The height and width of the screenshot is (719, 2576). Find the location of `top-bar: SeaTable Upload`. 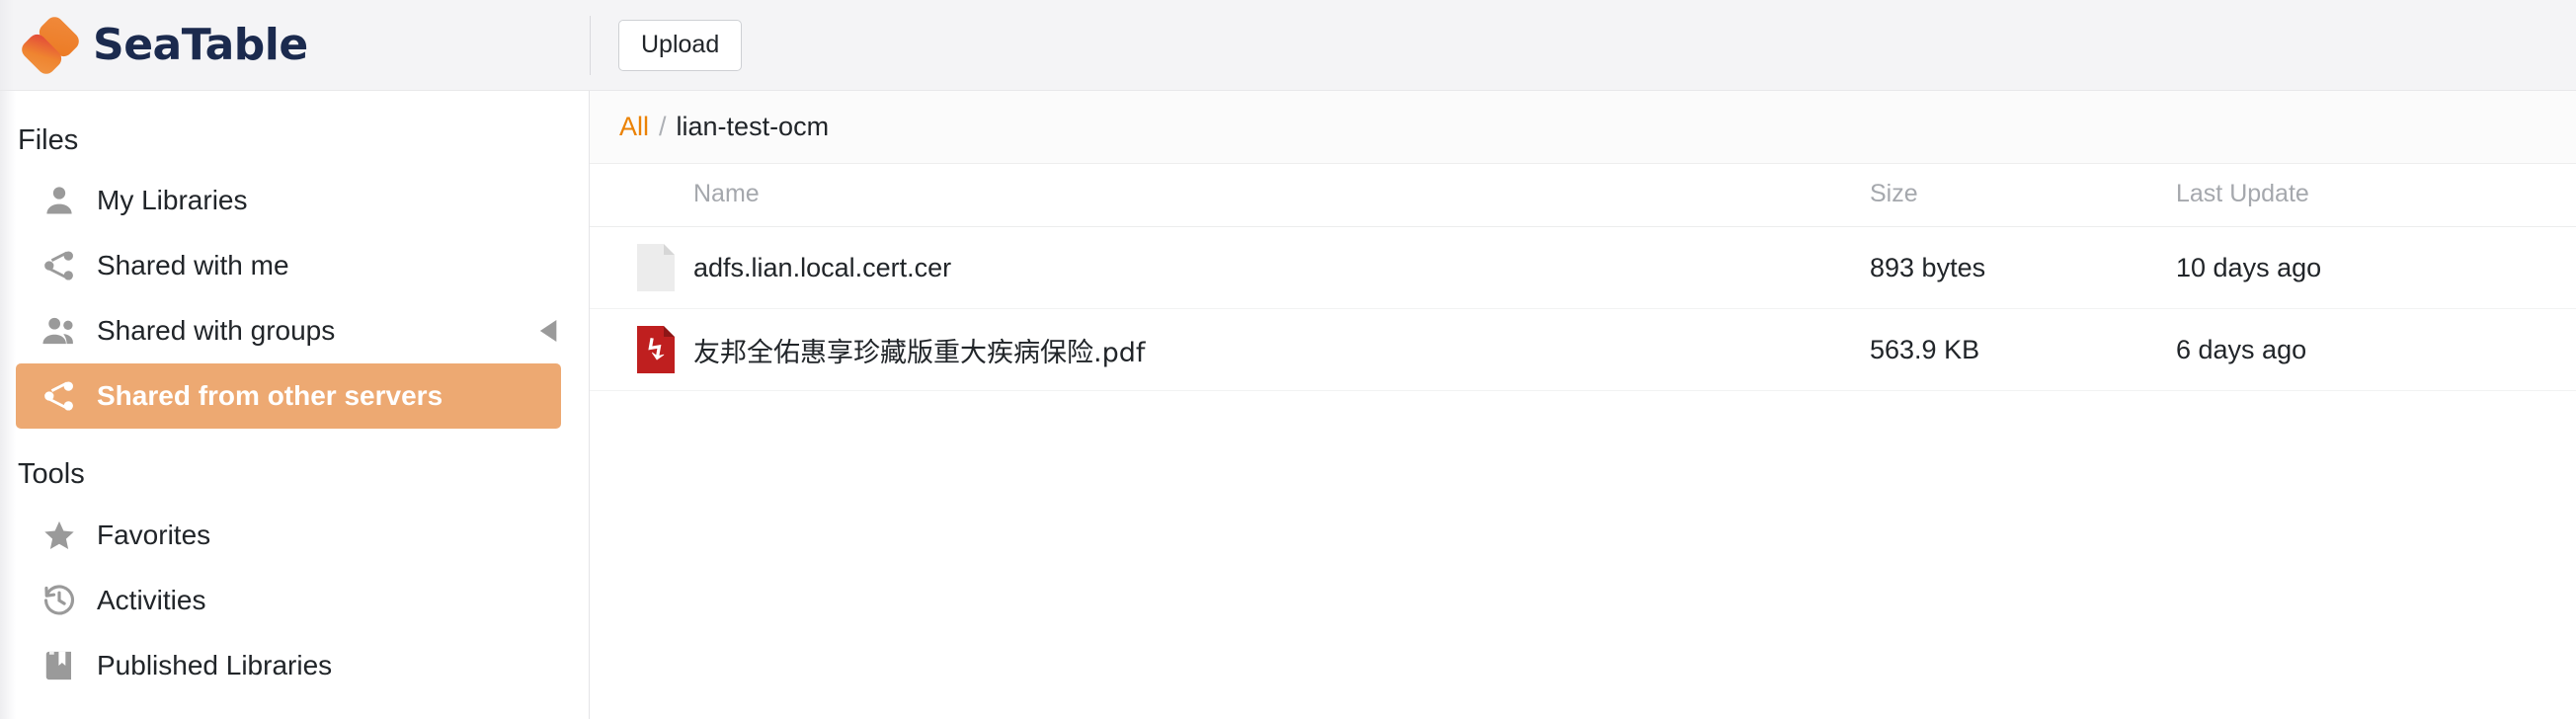

top-bar: SeaTable Upload is located at coordinates (1288, 45).